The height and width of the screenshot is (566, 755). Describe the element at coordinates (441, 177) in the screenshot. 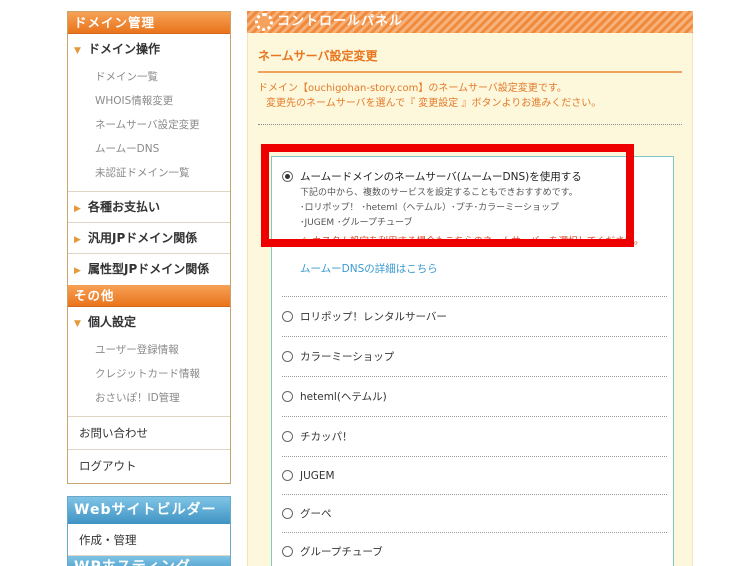

I see `option-label: ムームードメインのネームサーバ(ムームーDNS)を使用する` at that location.